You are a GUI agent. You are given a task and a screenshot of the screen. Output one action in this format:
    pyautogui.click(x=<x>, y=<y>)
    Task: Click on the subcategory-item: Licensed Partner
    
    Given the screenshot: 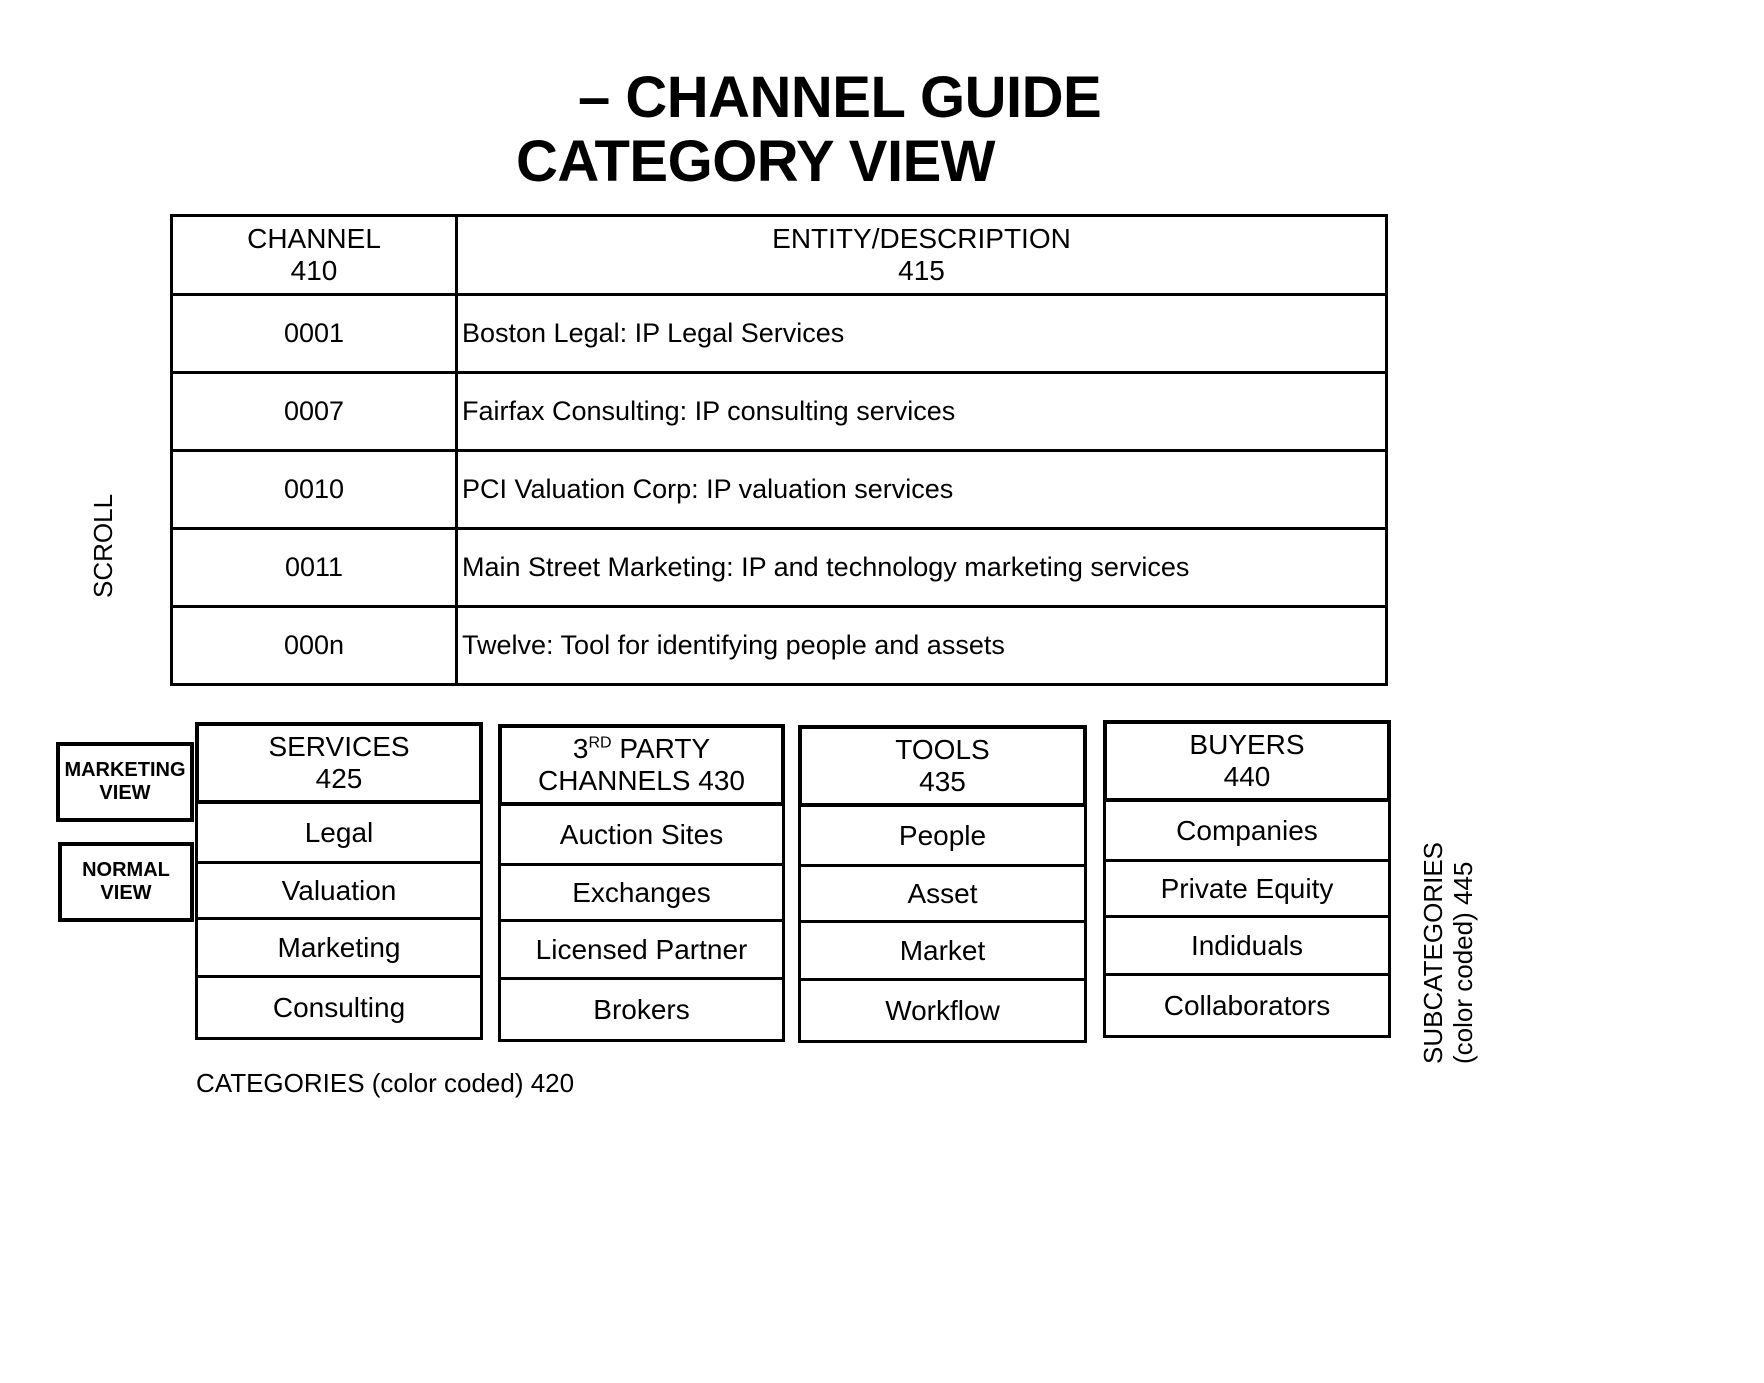 What is the action you would take?
    pyautogui.click(x=641, y=951)
    